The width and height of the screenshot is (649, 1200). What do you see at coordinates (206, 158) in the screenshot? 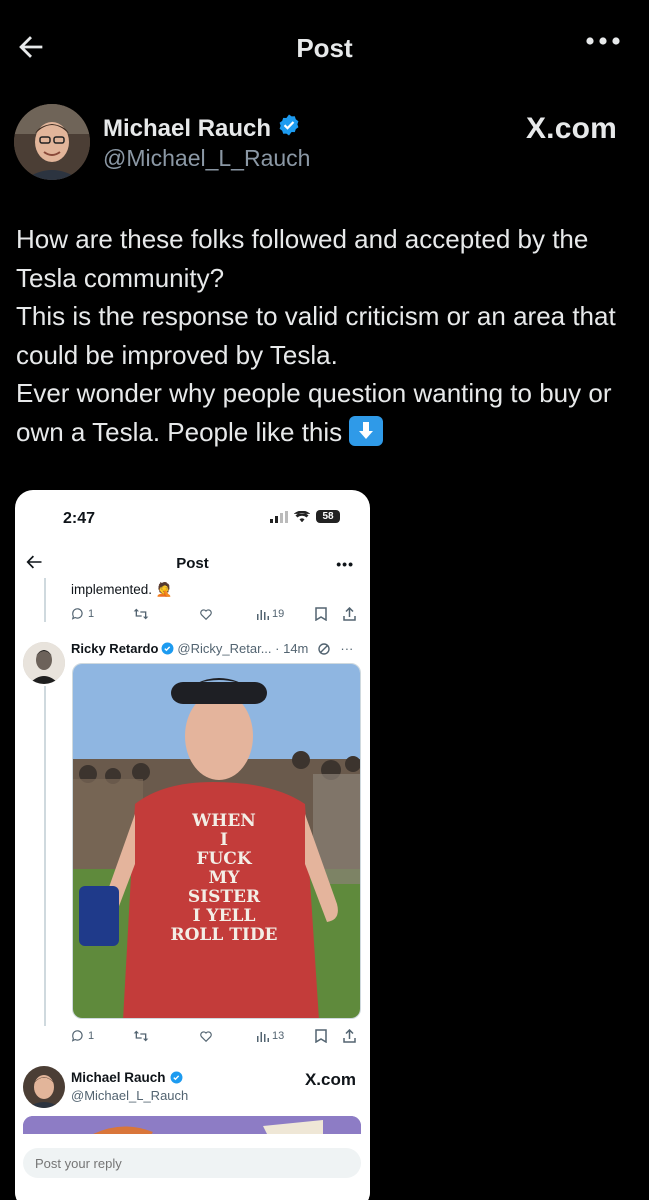
I see `author-handle: @Michael_L_Rauch` at bounding box center [206, 158].